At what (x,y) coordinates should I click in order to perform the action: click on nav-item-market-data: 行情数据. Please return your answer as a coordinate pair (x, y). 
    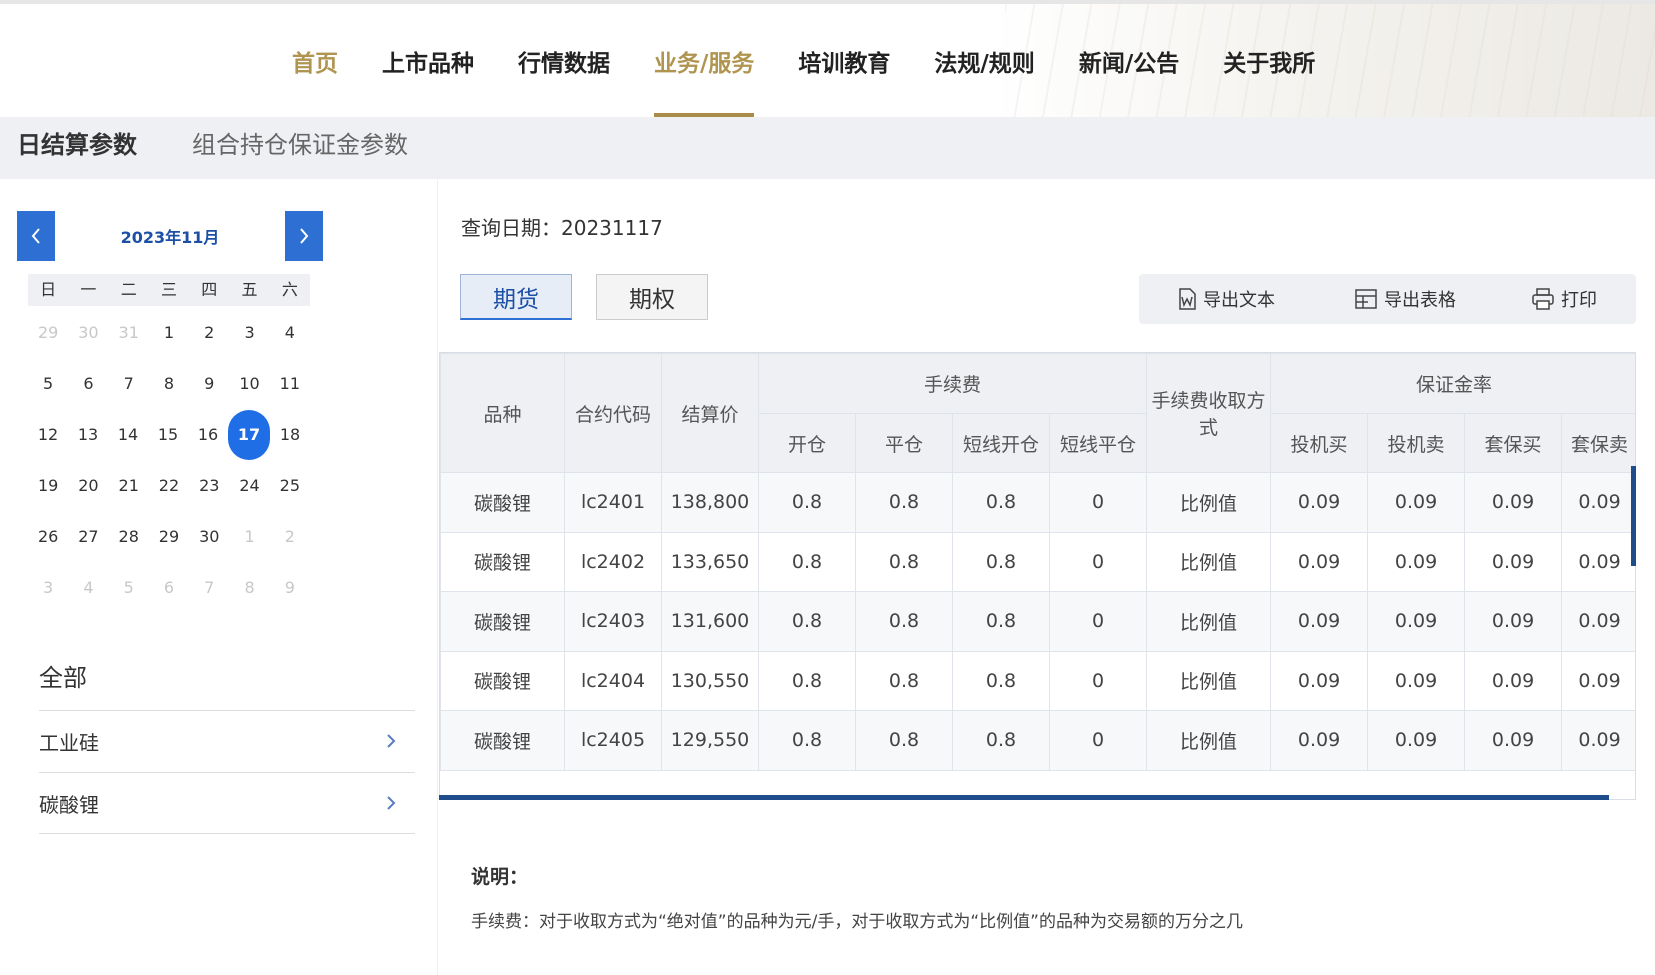
    Looking at the image, I should click on (564, 60).